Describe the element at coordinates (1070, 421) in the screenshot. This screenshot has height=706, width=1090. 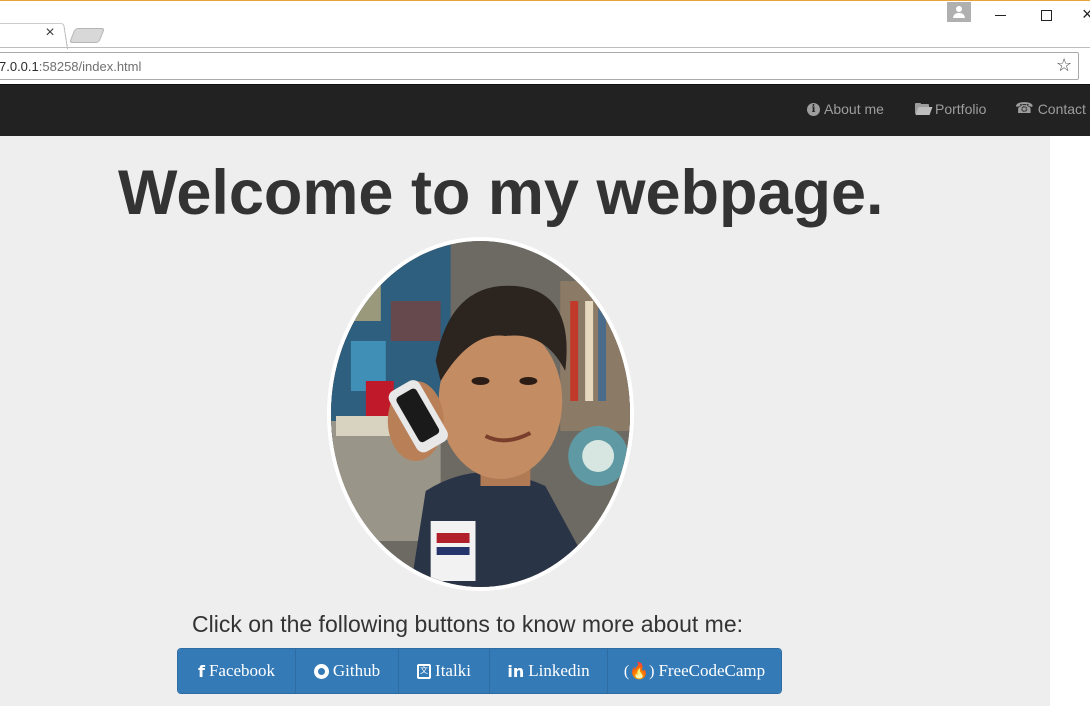
I see `page-right-margin` at that location.